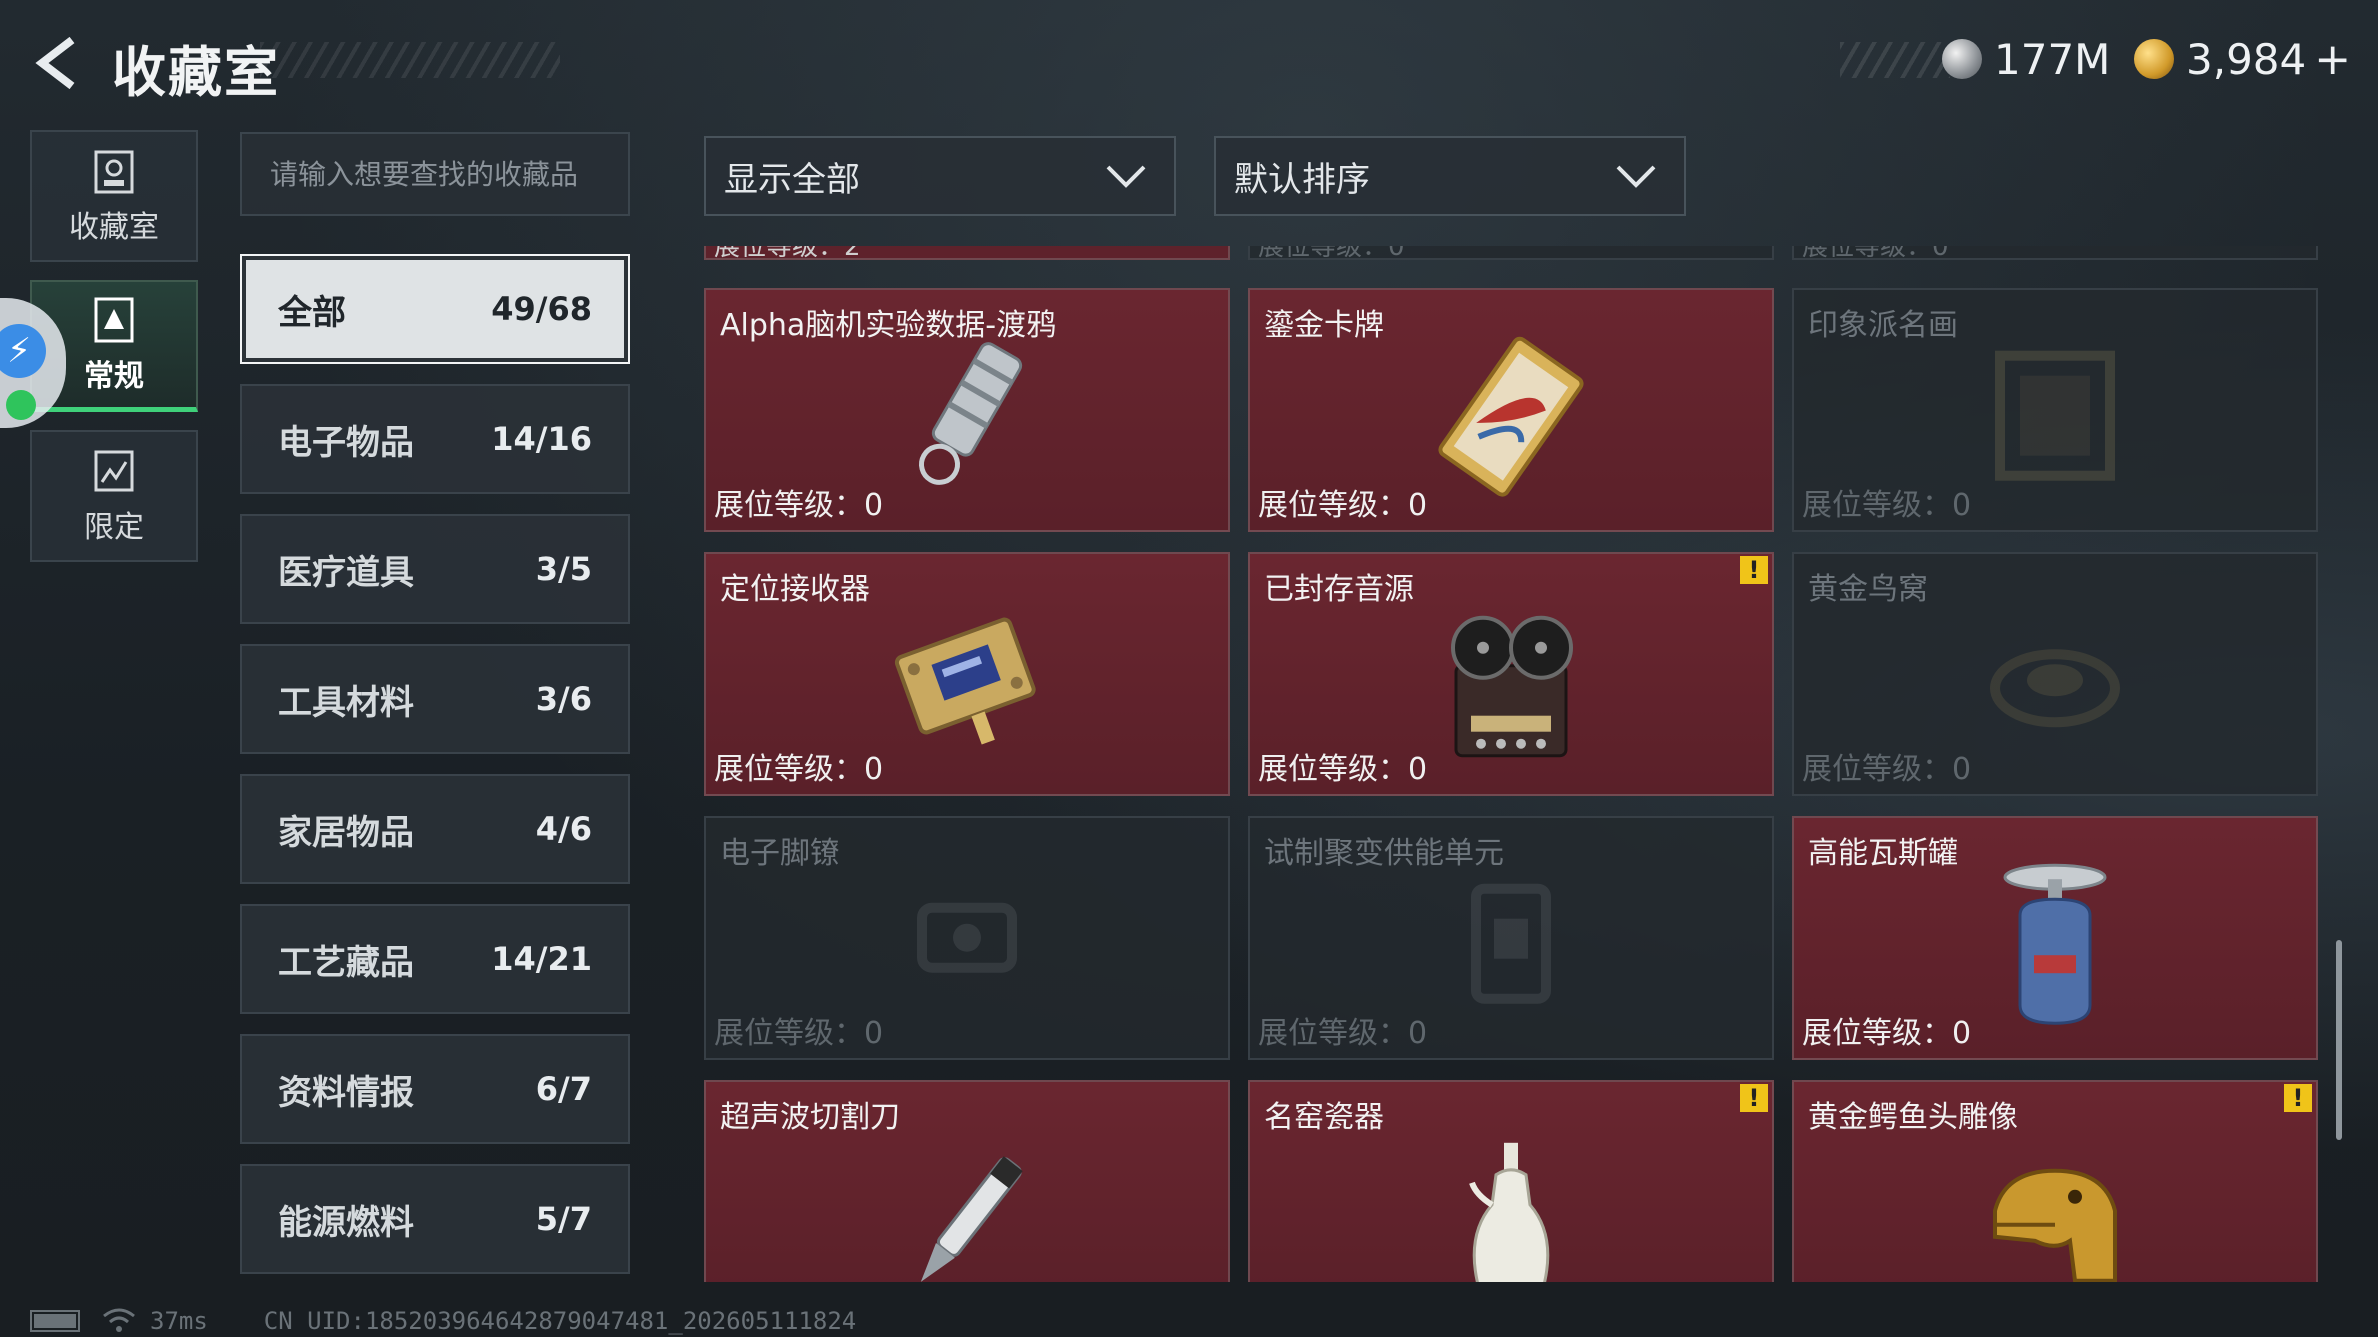 The image size is (2378, 1337). What do you see at coordinates (541, 439) in the screenshot?
I see `category-count: 14/16` at bounding box center [541, 439].